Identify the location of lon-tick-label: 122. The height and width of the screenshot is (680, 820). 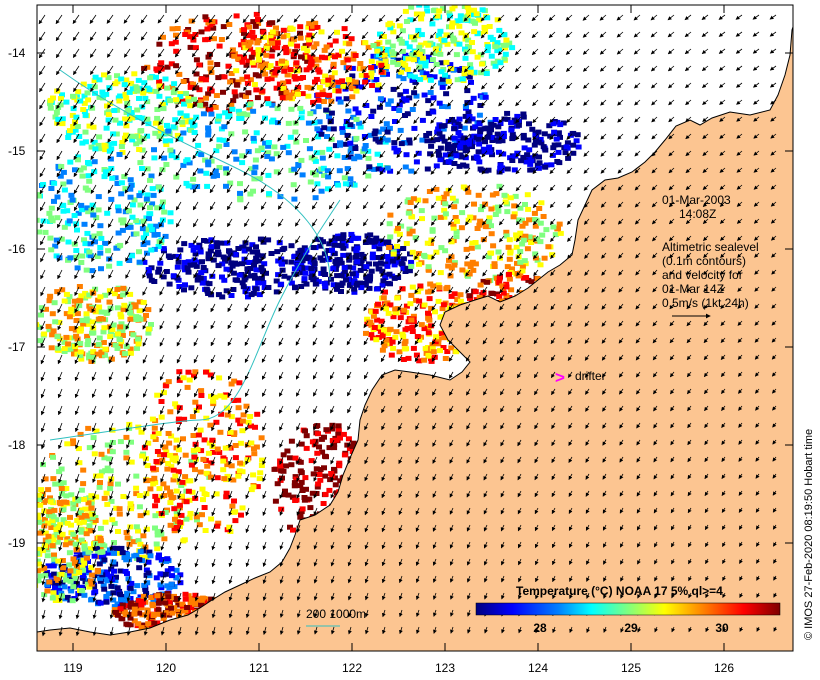
(352, 668).